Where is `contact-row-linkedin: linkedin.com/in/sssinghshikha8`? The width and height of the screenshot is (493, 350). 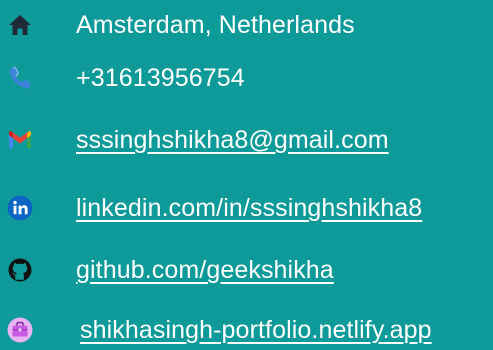
contact-row-linkedin: linkedin.com/in/sssinghshikha8 is located at coordinates (246, 208).